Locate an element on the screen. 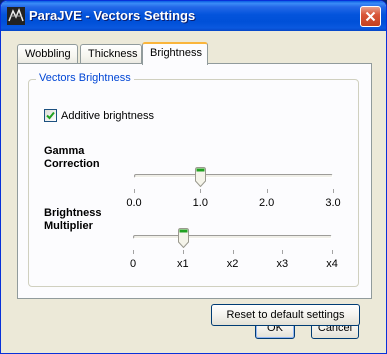 Image resolution: width=387 pixels, height=354 pixels. app-icon is located at coordinates (16, 16).